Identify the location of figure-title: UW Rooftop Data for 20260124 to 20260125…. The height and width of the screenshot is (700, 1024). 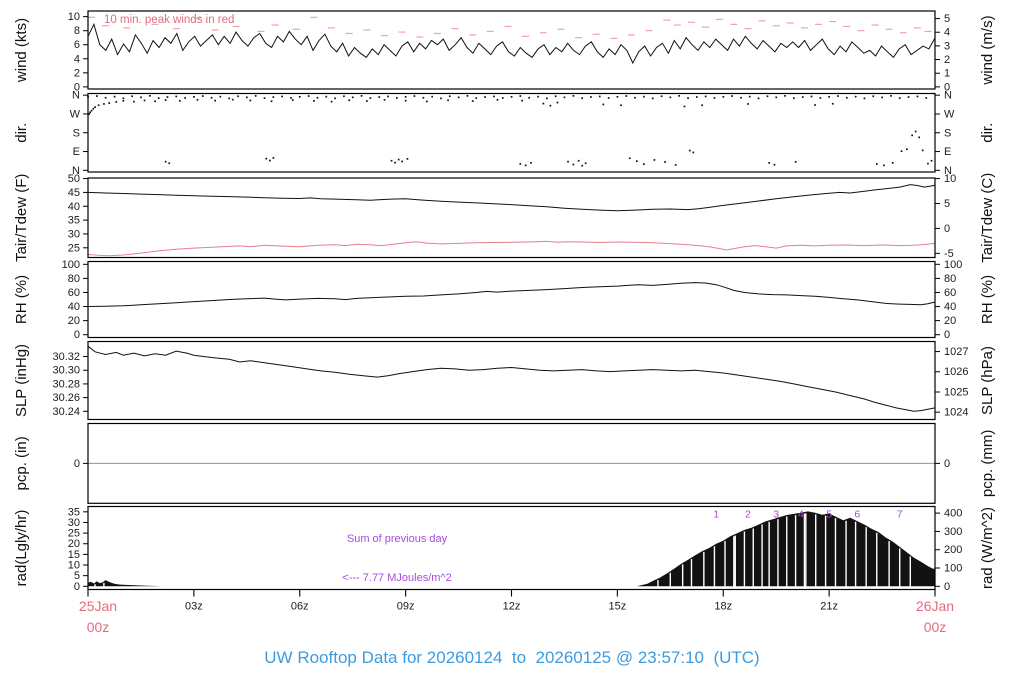
(512, 657).